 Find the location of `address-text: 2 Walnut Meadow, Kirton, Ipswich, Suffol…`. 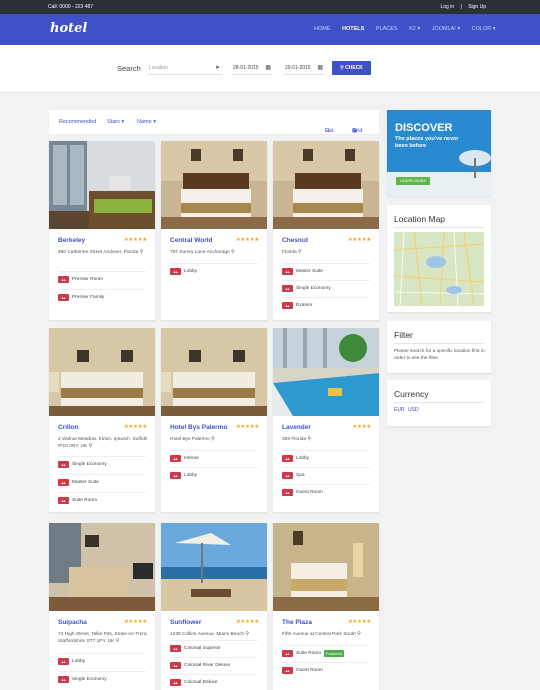

address-text: 2 Walnut Meadow, Kirton, Ipswich, Suffol… is located at coordinates (103, 443).